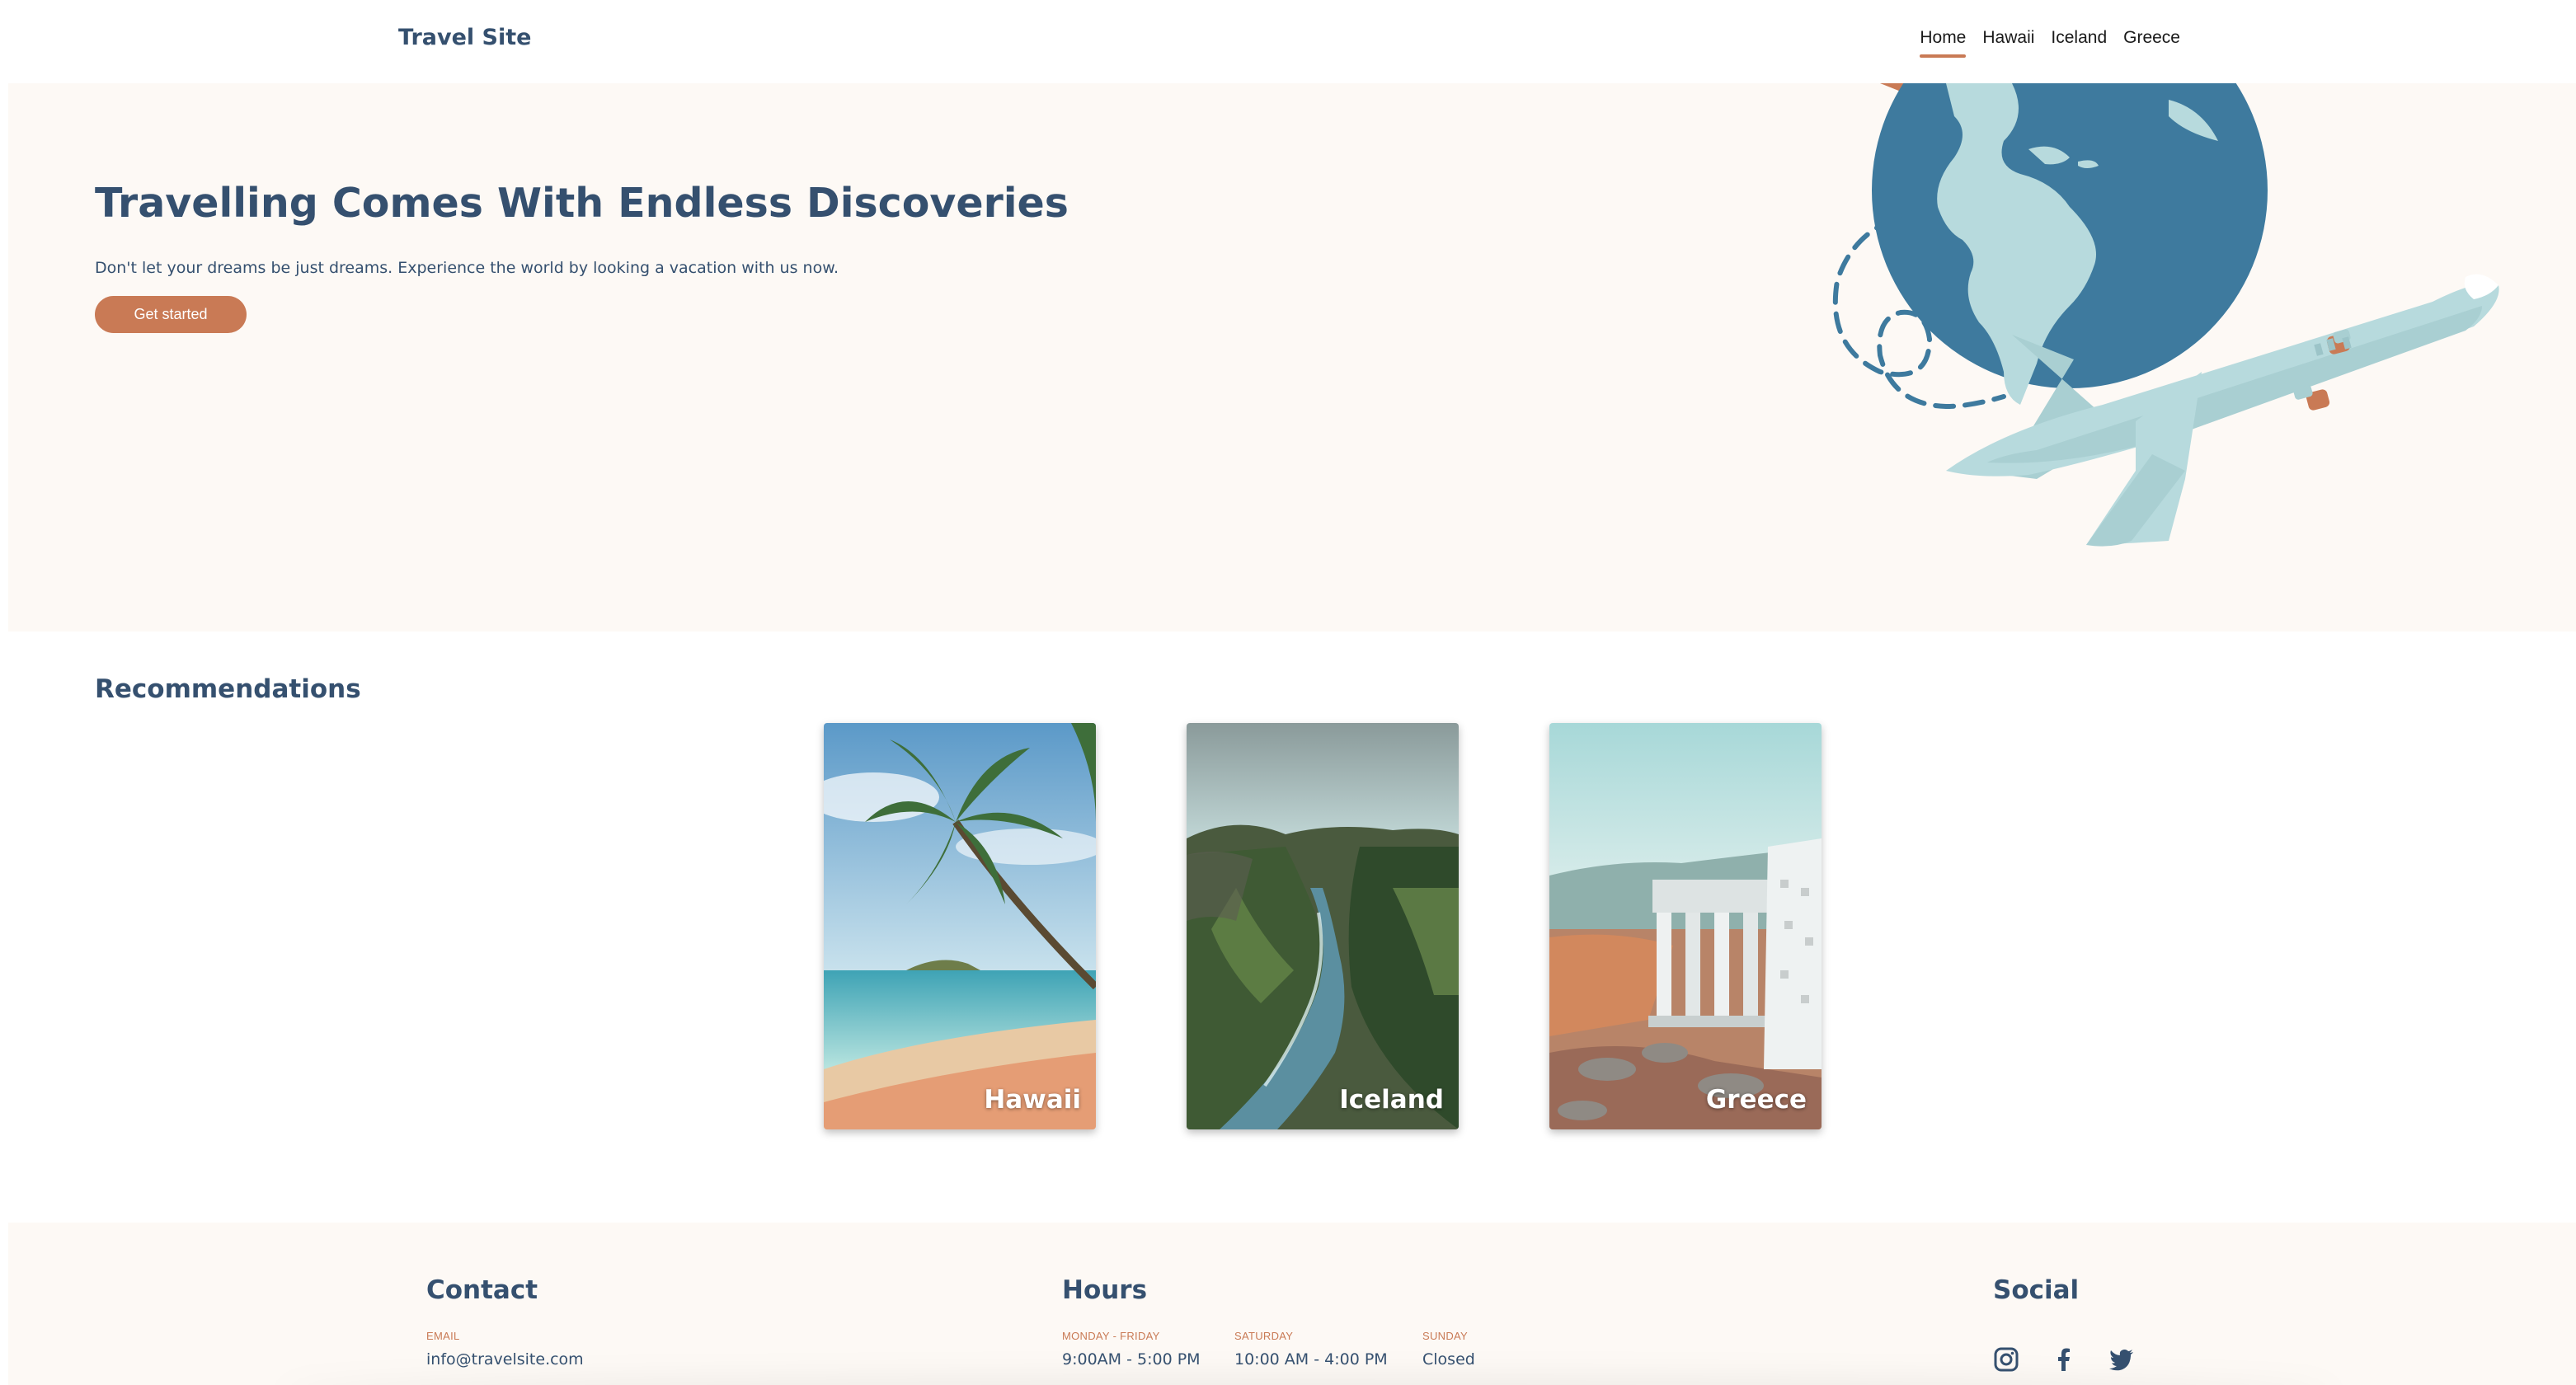 This screenshot has width=2576, height=1385. I want to click on card-label-greece: Greece, so click(1756, 1100).